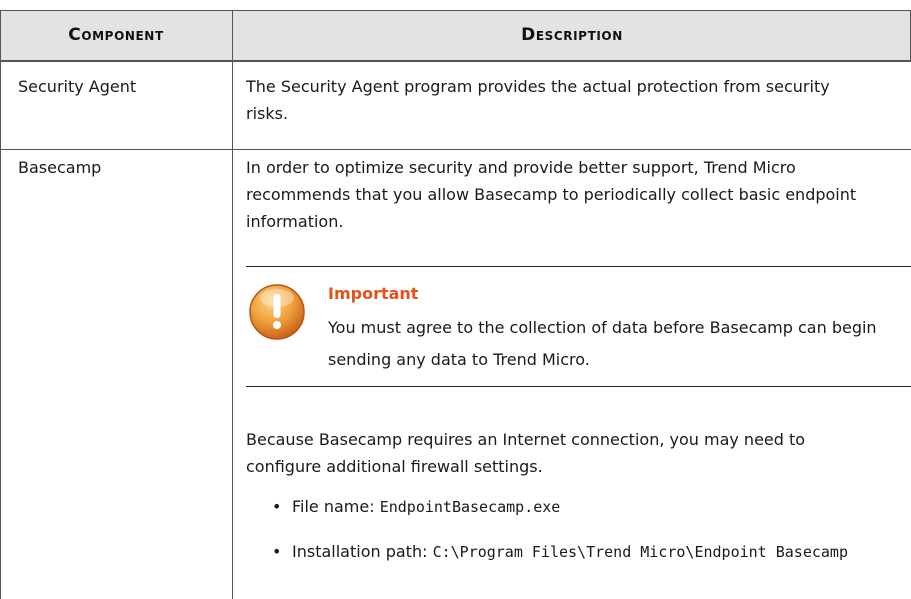  I want to click on bullet-label: Installation path:, so click(362, 551).